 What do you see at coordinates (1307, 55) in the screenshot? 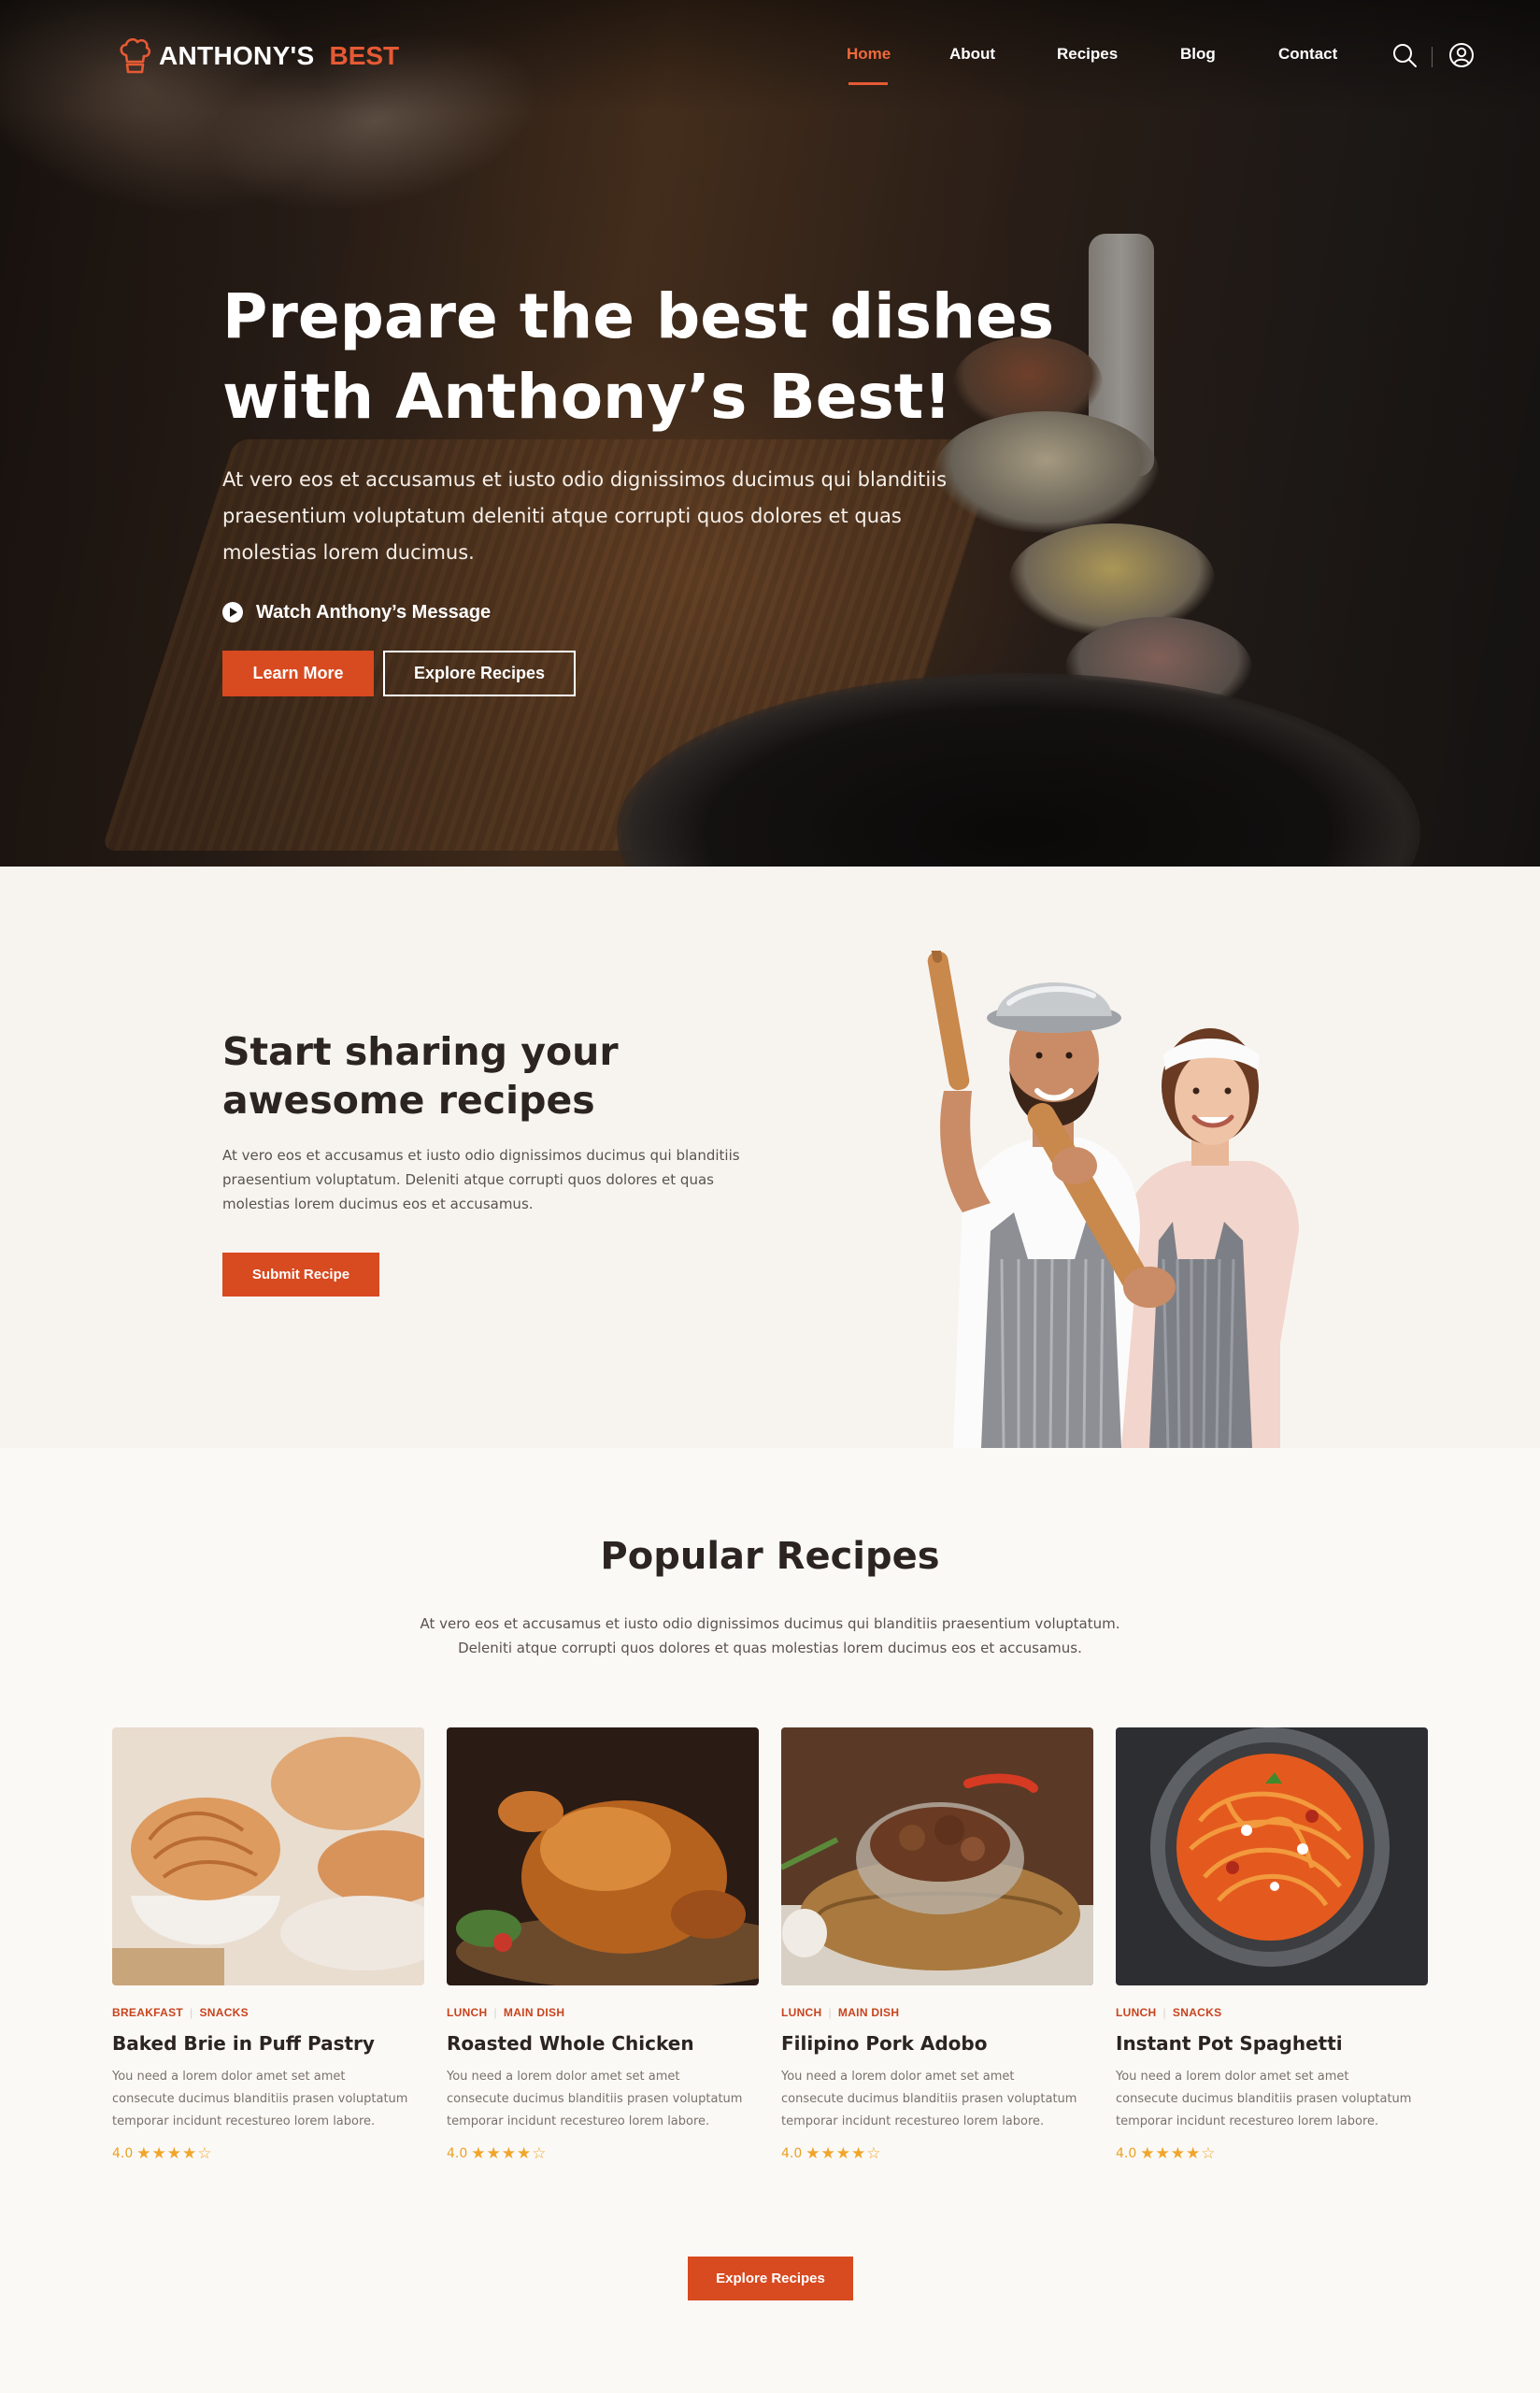
I see `nav-item-contact: Contact` at bounding box center [1307, 55].